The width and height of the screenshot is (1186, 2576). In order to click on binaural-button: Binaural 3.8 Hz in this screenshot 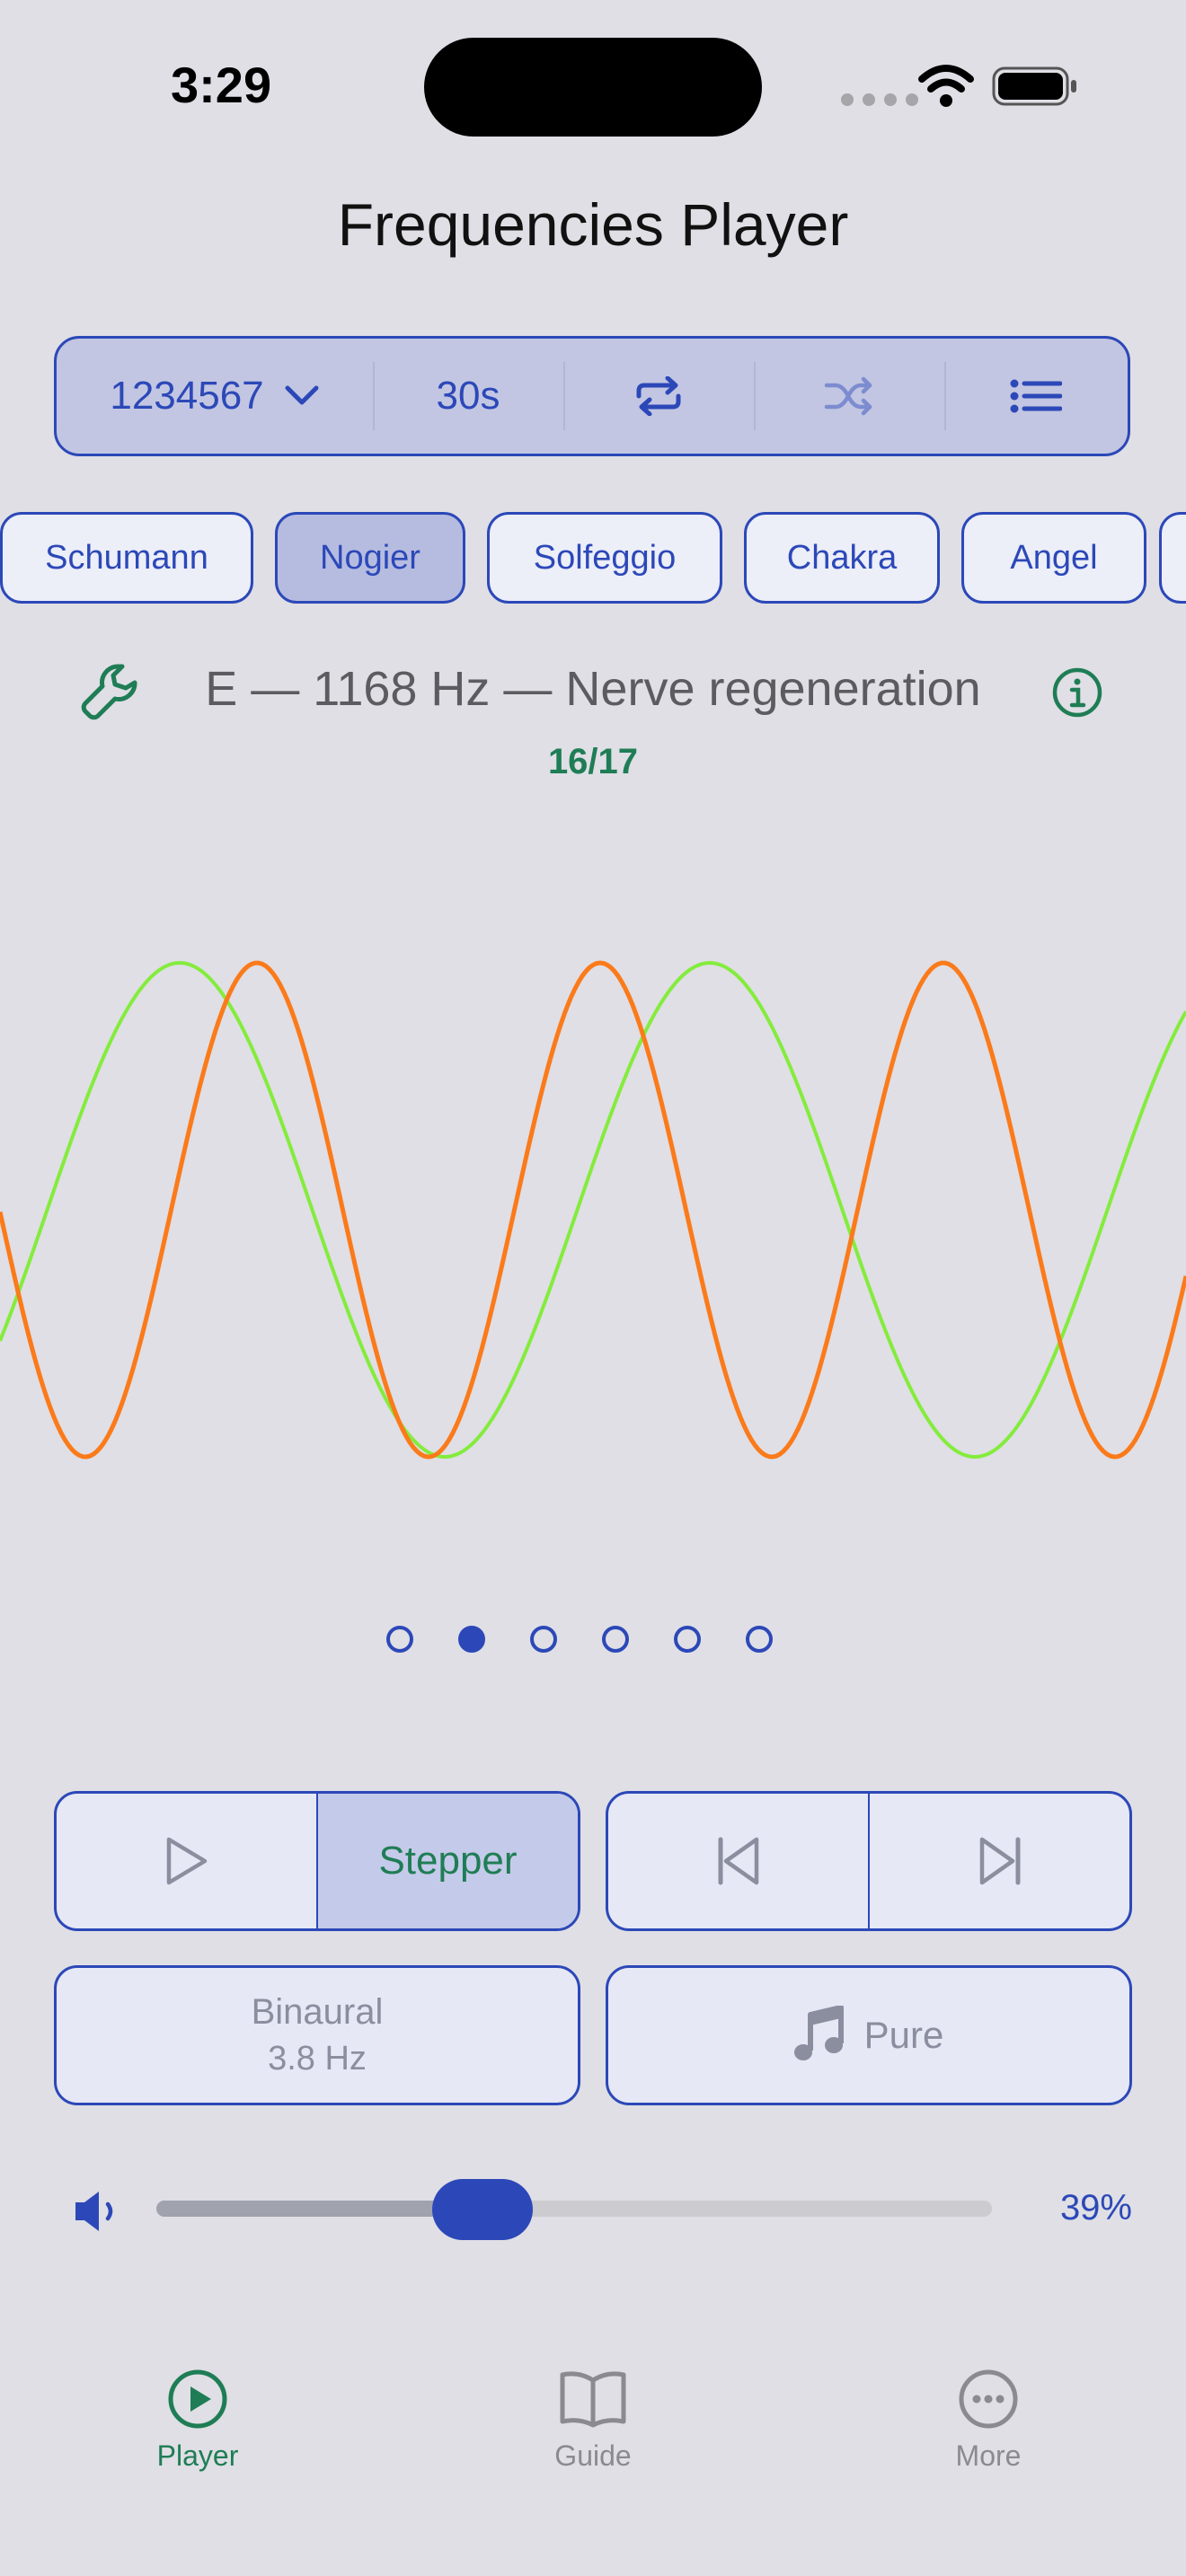, I will do `click(317, 2035)`.